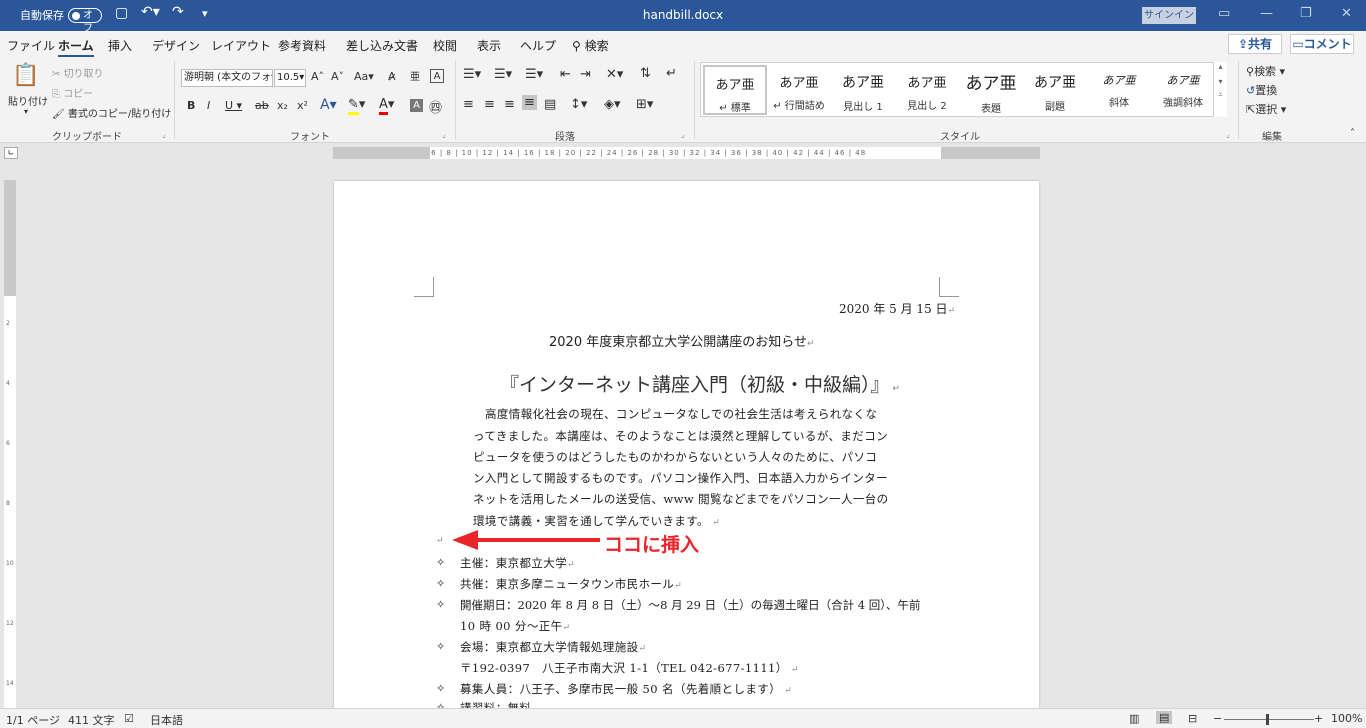 Image resolution: width=1366 pixels, height=728 pixels. What do you see at coordinates (444, 134) in the screenshot?
I see `font-launcher-icon: ⌟` at bounding box center [444, 134].